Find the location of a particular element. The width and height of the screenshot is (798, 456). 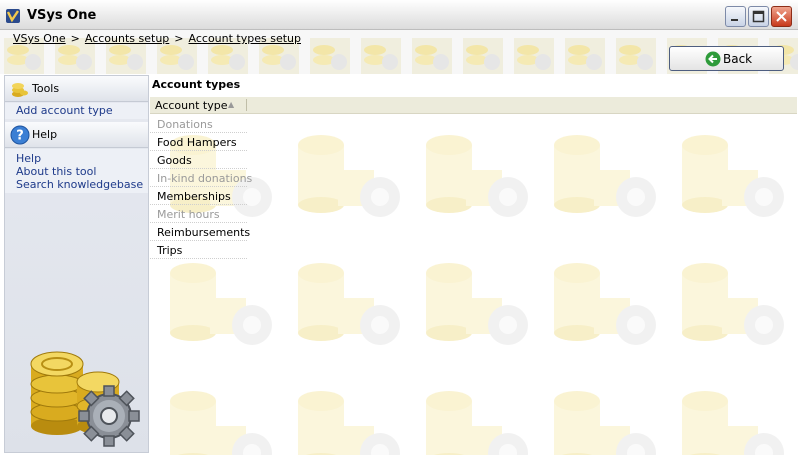

coins-icon is located at coordinates (20, 90).